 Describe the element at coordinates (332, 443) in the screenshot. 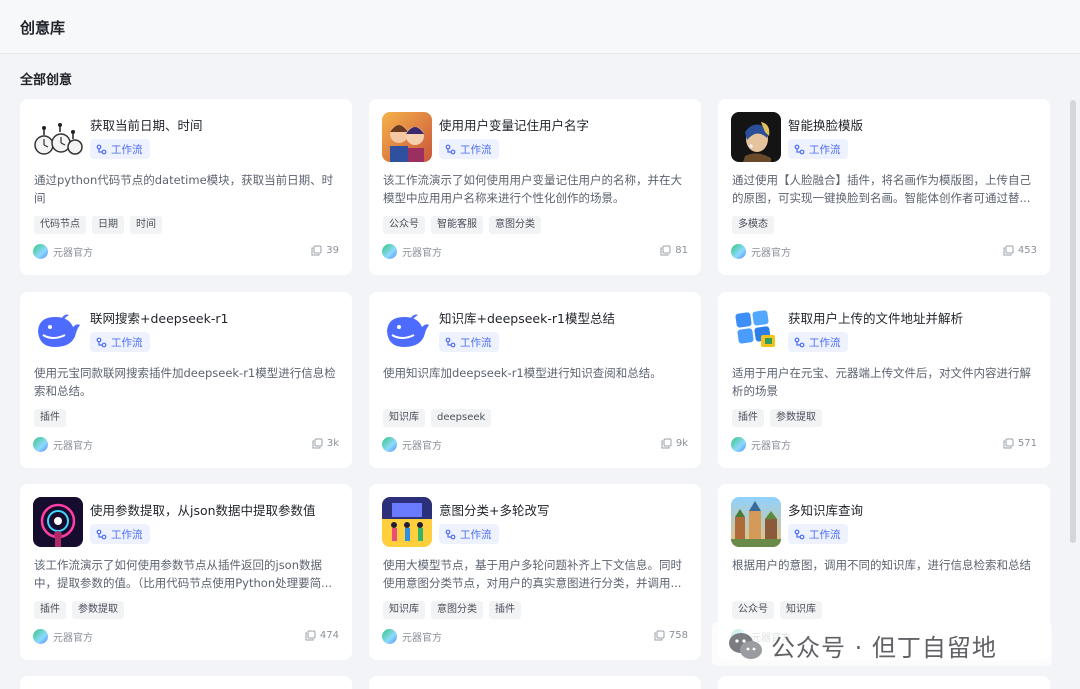

I see `use-count-value: 3k` at that location.